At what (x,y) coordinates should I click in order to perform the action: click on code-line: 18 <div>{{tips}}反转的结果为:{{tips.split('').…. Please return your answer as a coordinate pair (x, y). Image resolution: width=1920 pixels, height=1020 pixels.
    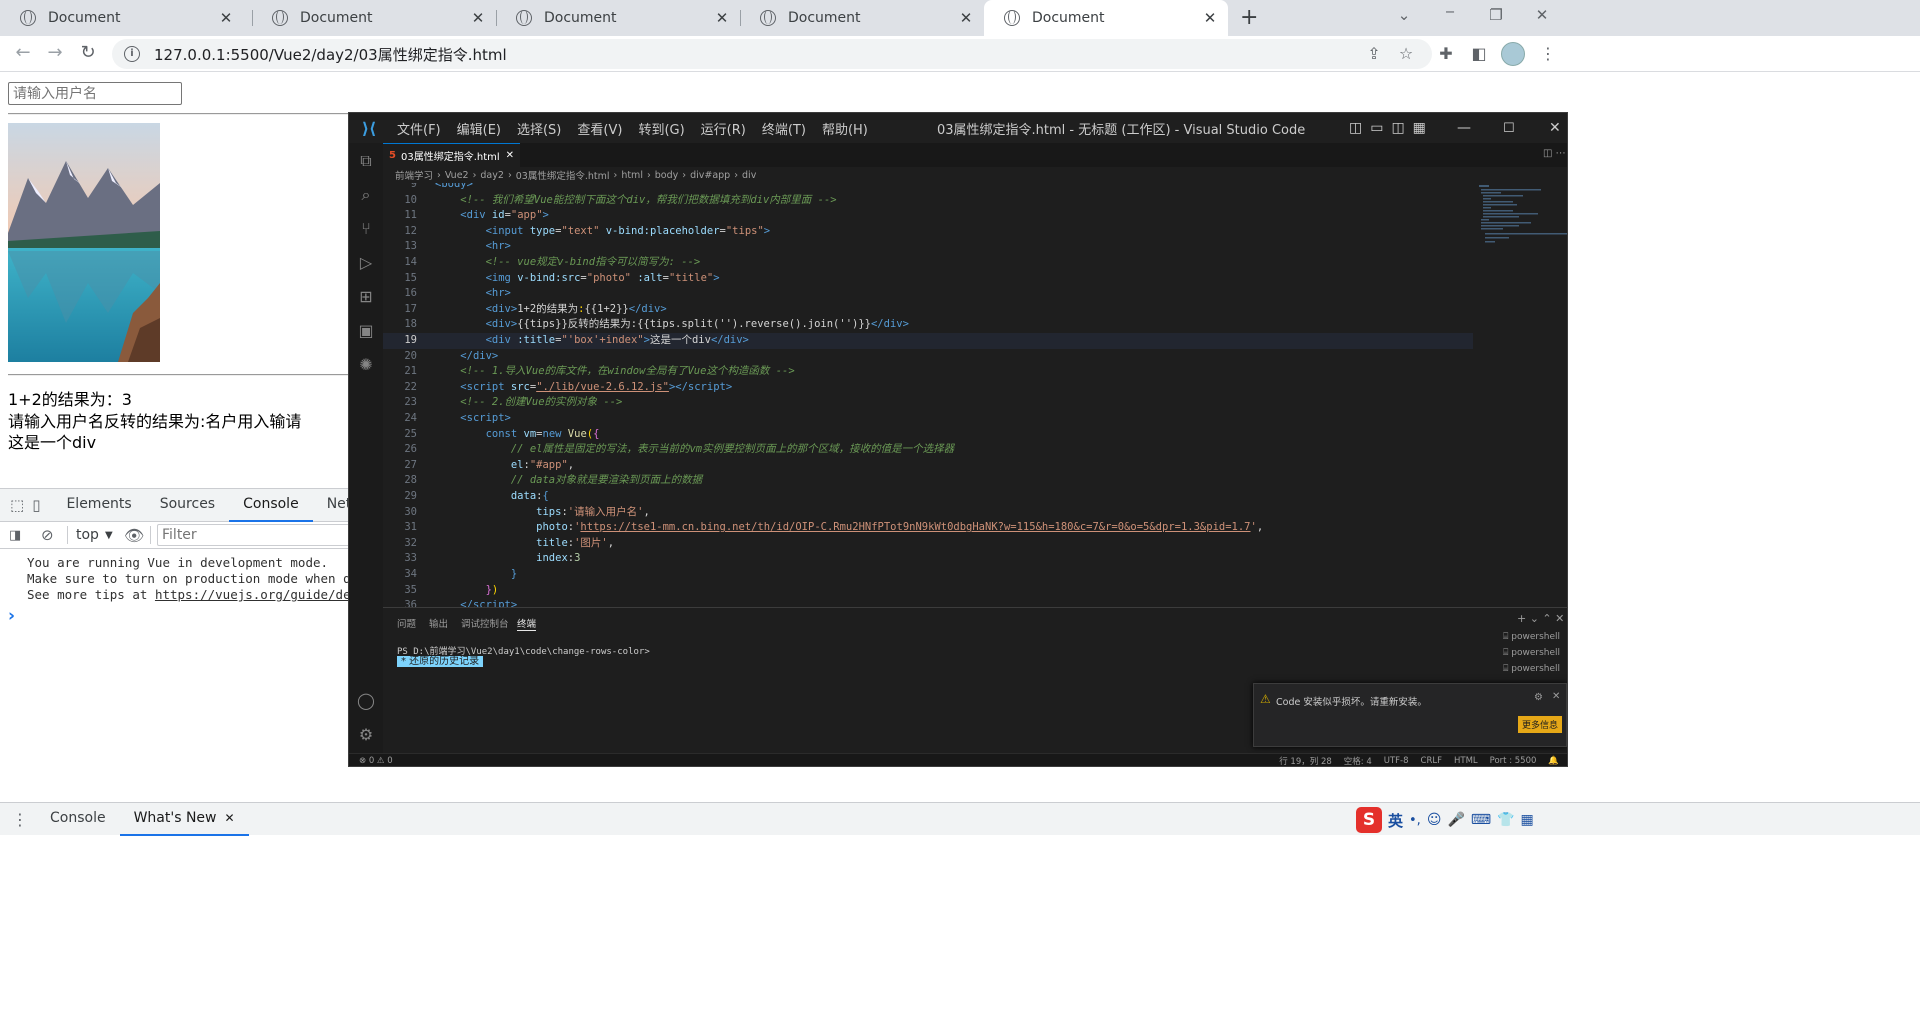
    Looking at the image, I should click on (928, 325).